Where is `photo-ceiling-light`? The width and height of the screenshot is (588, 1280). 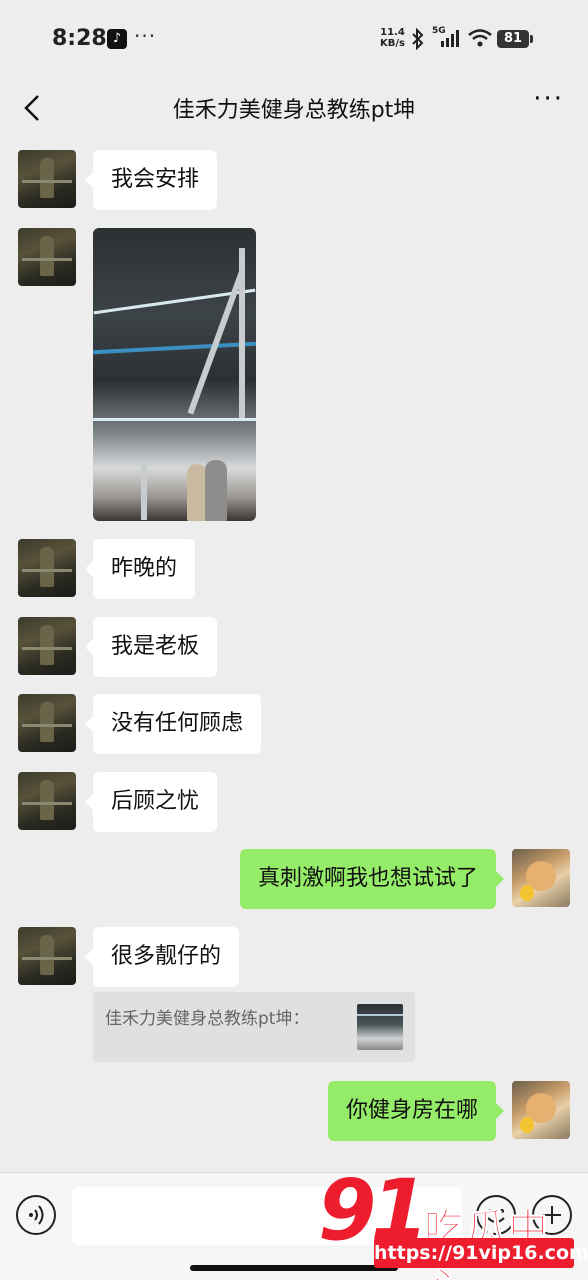
photo-ceiling-light is located at coordinates (174, 419).